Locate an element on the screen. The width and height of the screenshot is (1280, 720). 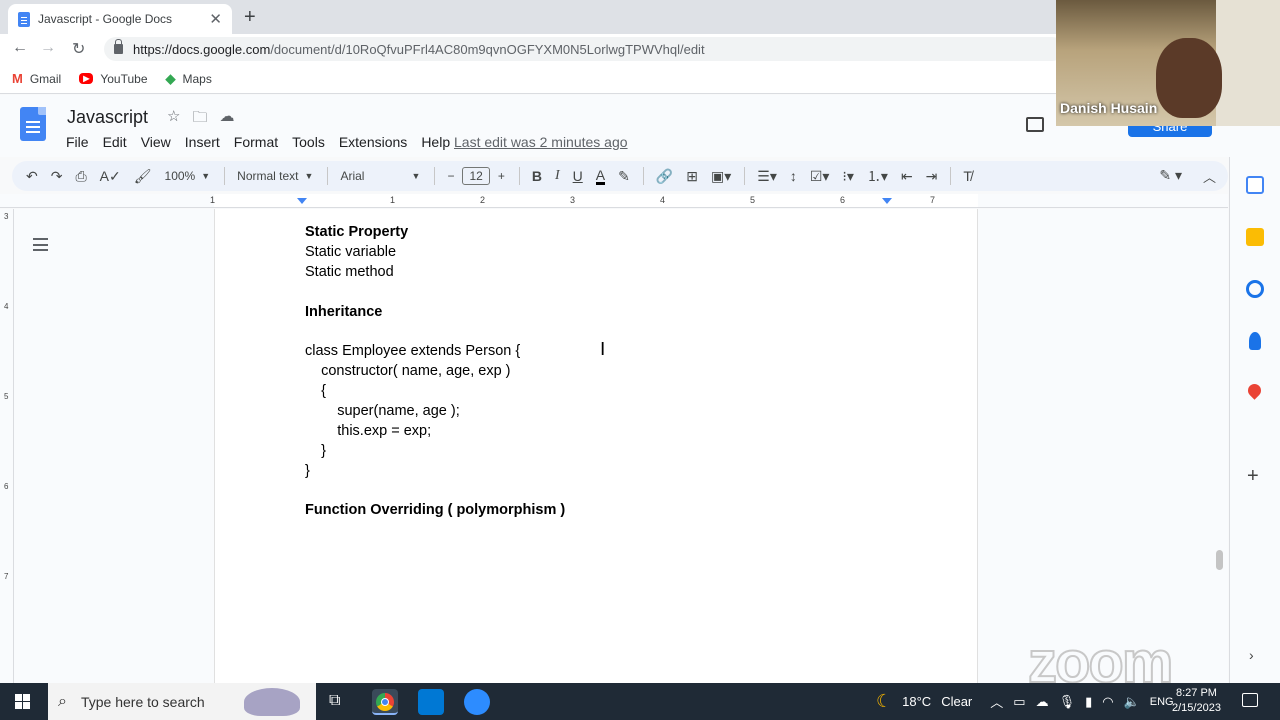
comment-history-icon is located at coordinates (1035, 124).